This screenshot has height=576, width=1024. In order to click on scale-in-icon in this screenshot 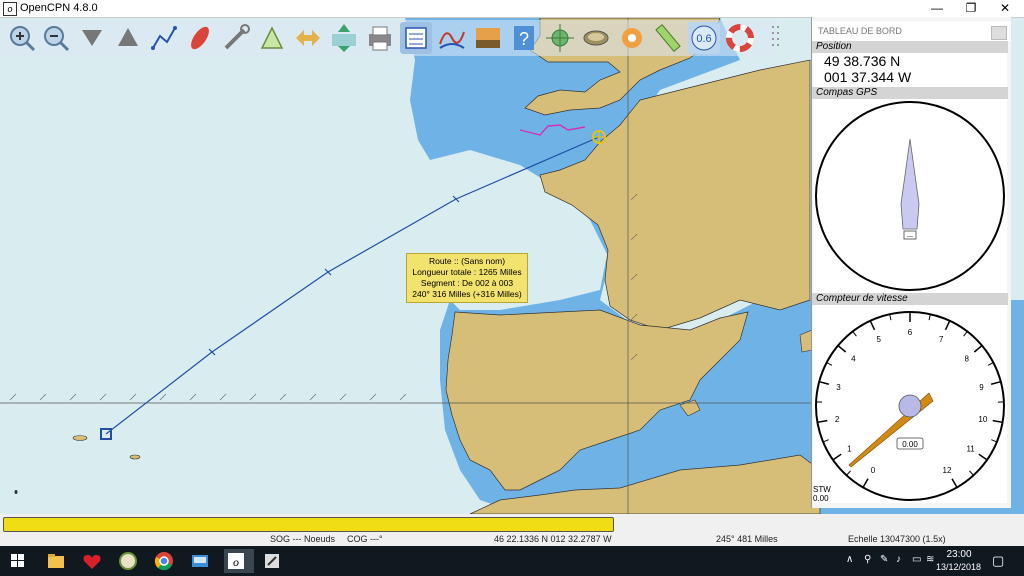, I will do `click(128, 38)`.